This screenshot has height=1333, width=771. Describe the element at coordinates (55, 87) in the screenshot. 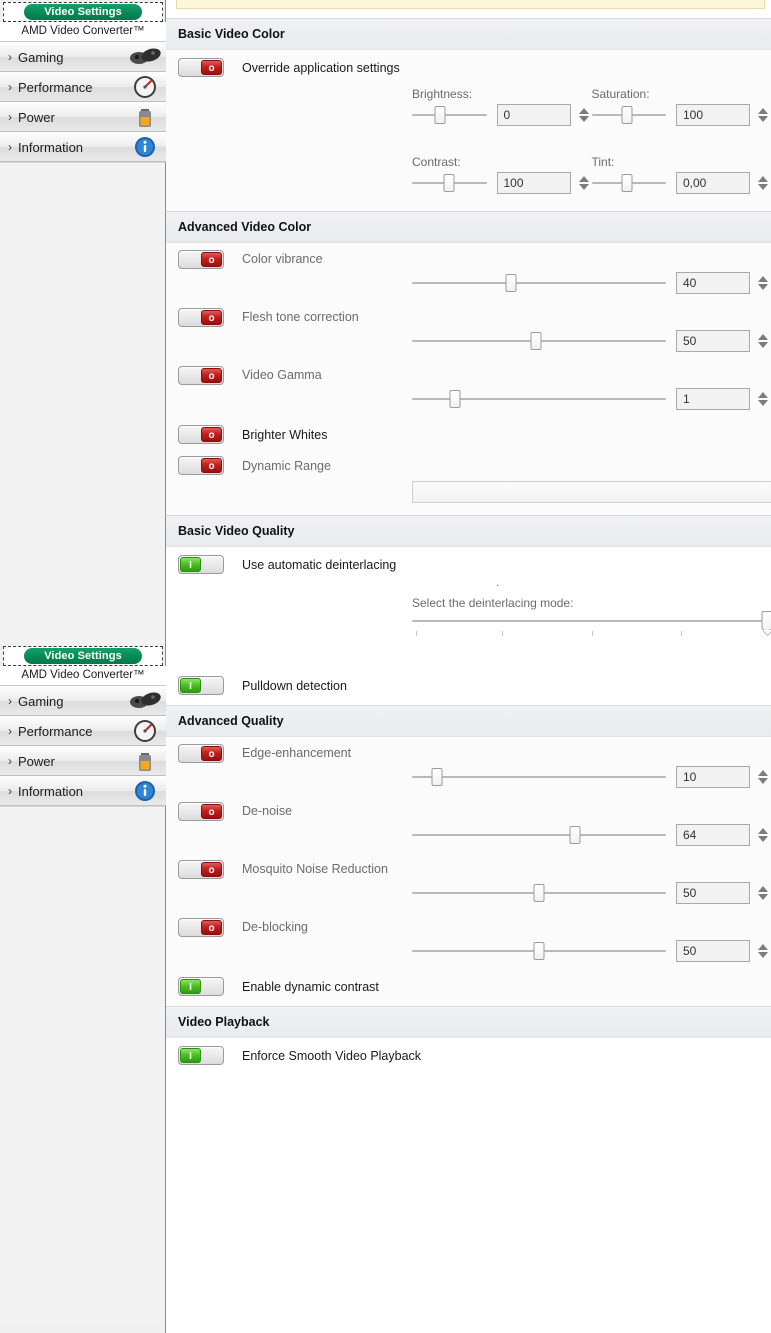

I see `sidebar-item-label: Performance` at that location.